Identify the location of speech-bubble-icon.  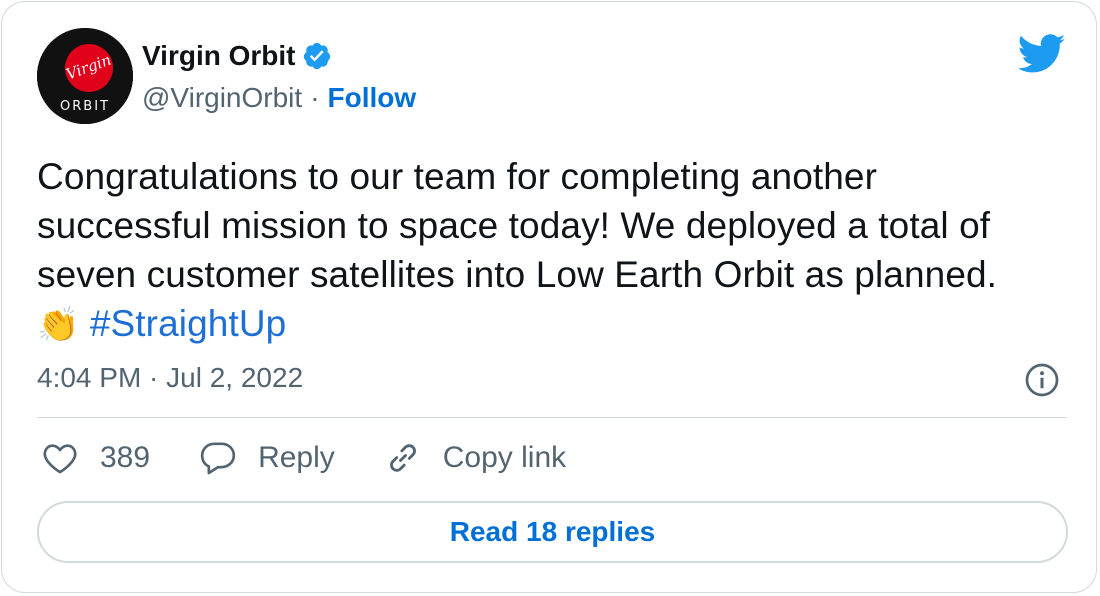
(218, 458).